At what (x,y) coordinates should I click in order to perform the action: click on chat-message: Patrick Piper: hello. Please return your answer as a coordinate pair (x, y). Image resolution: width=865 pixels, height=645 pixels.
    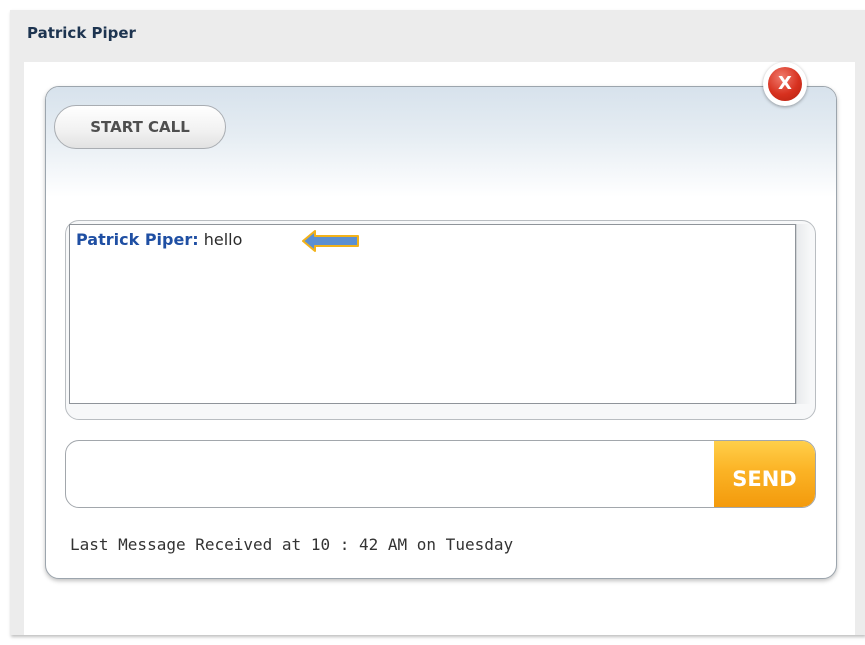
    Looking at the image, I should click on (159, 239).